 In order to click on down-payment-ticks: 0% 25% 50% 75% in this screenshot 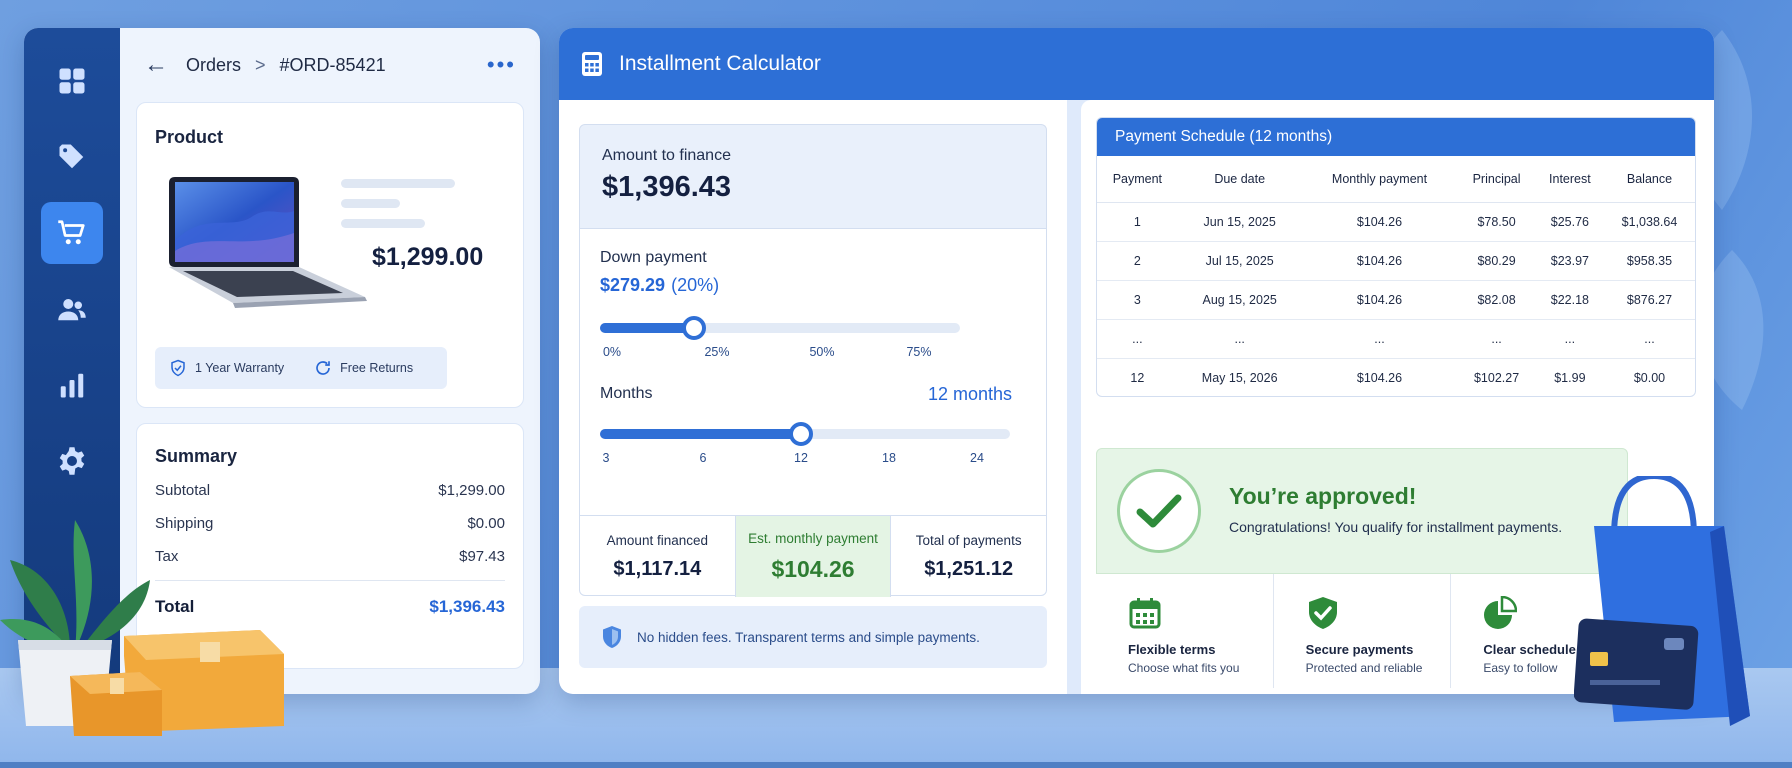, I will do `click(780, 353)`.